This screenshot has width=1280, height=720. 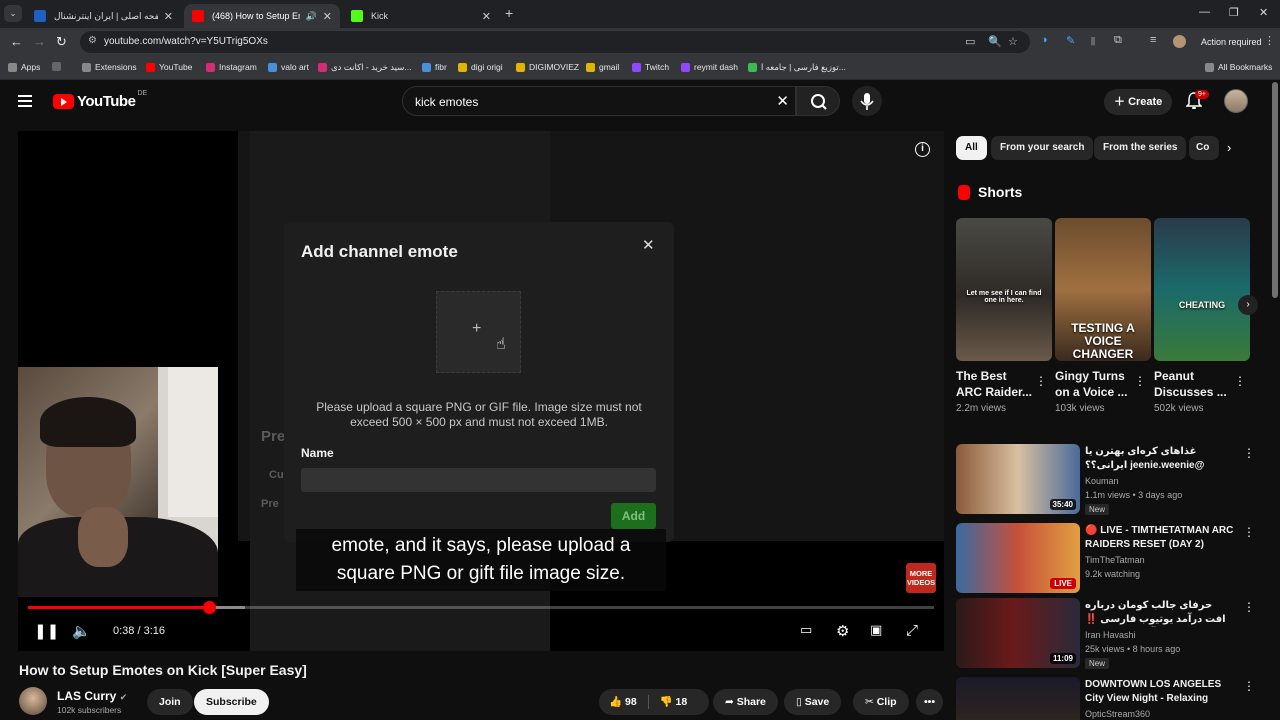 I want to click on dislike-button: 👎 18, so click(x=674, y=702).